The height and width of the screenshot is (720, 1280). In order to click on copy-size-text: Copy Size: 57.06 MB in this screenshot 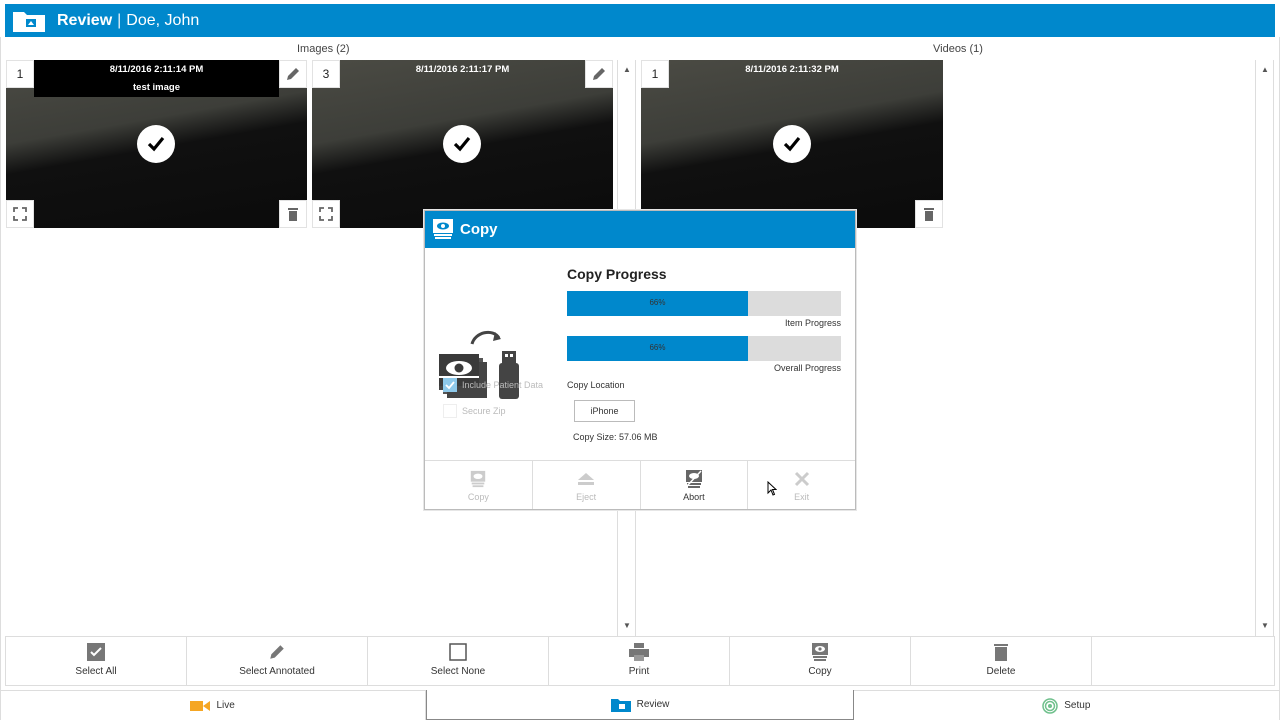, I will do `click(615, 437)`.